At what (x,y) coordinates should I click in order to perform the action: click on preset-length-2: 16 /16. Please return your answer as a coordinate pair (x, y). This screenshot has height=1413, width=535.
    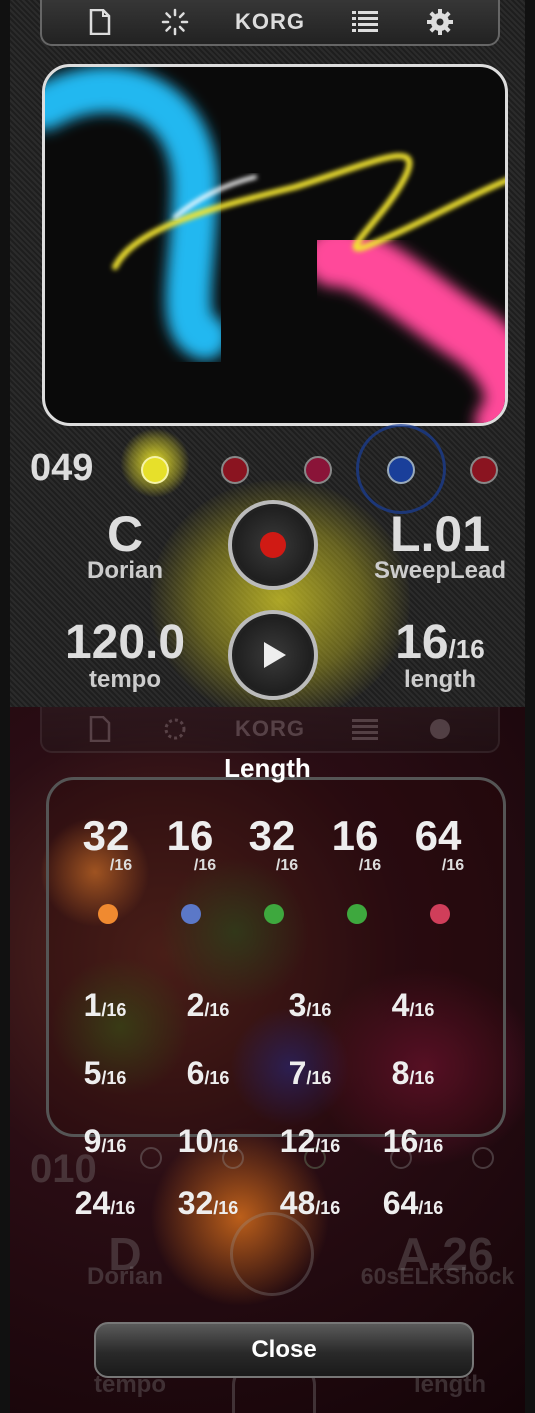
    Looking at the image, I should click on (190, 845).